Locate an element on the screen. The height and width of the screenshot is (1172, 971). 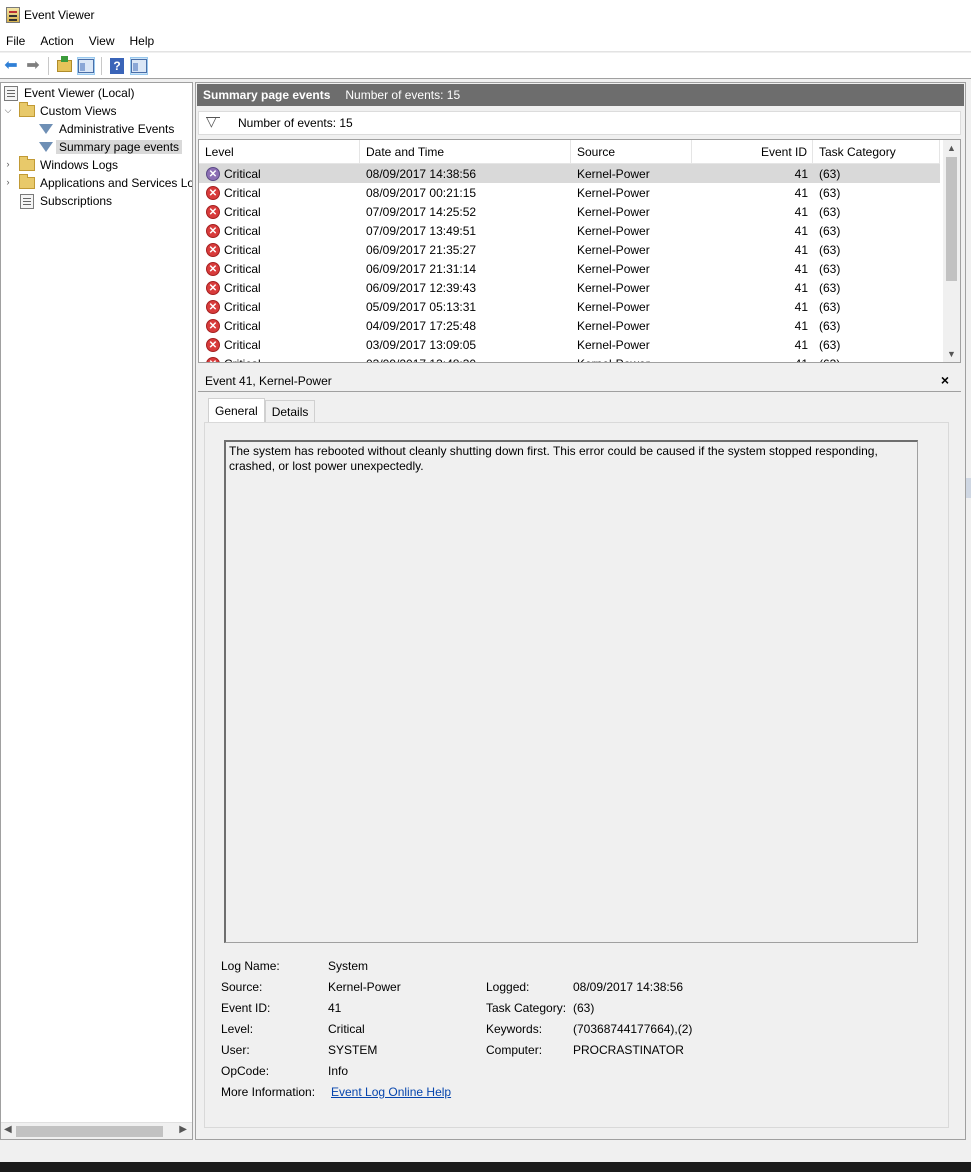
tree-item-event-viewer-local: Event Viewer (Local) is located at coordinates (70, 93).